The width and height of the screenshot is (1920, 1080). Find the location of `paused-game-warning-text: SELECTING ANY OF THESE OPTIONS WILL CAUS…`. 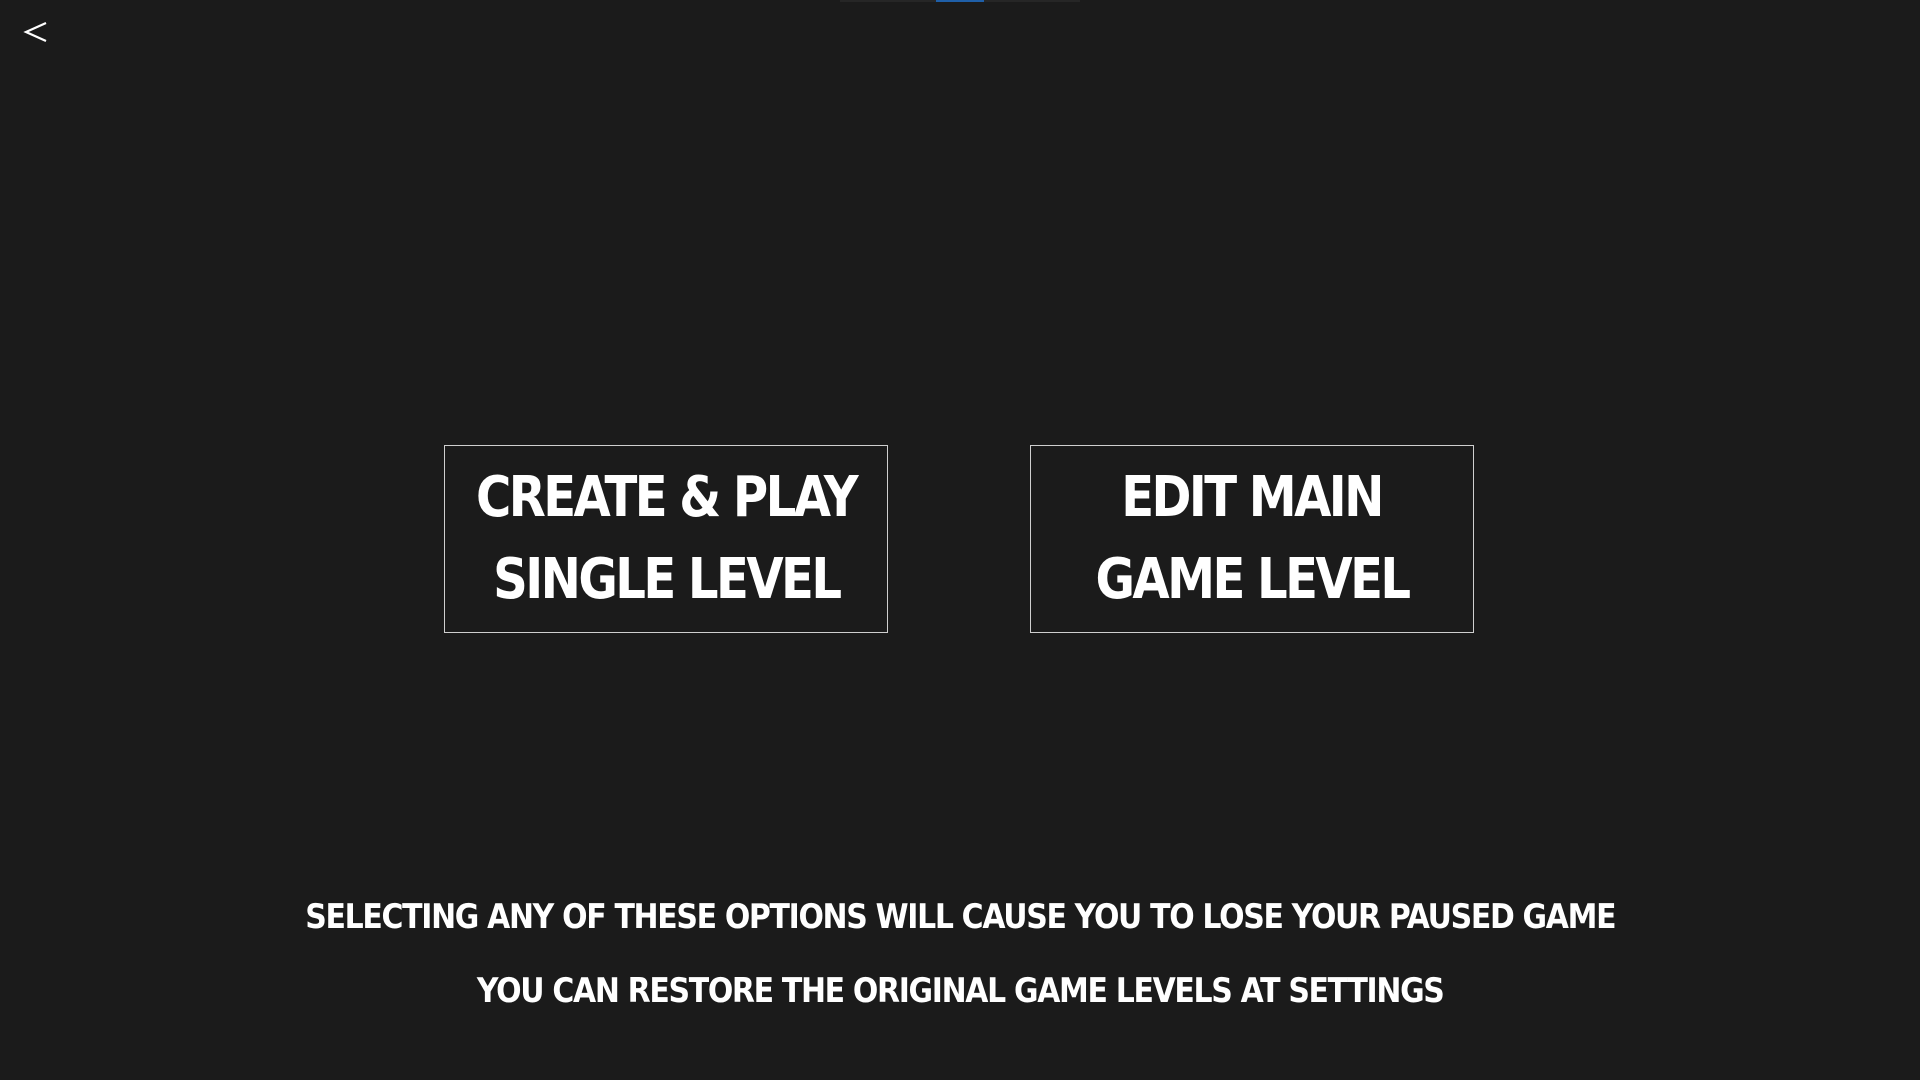

paused-game-warning-text: SELECTING ANY OF THESE OPTIONS WILL CAUS… is located at coordinates (960, 917).